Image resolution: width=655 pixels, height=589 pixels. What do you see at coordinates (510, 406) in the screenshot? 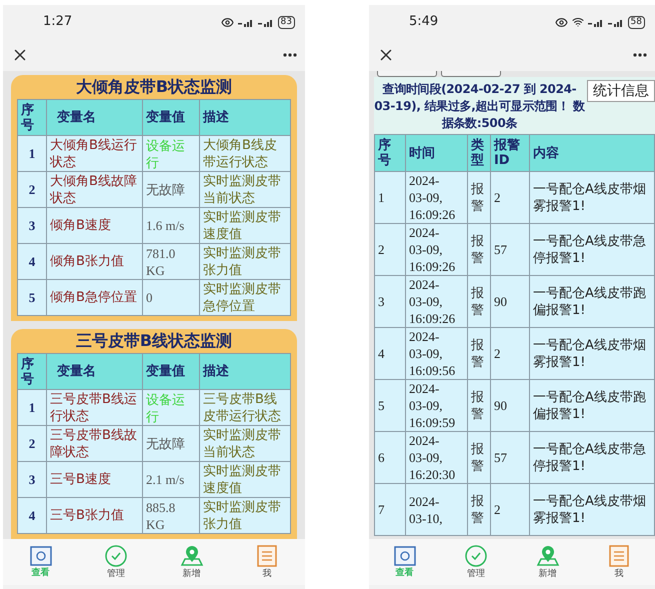
I see `table-cell: 90` at bounding box center [510, 406].